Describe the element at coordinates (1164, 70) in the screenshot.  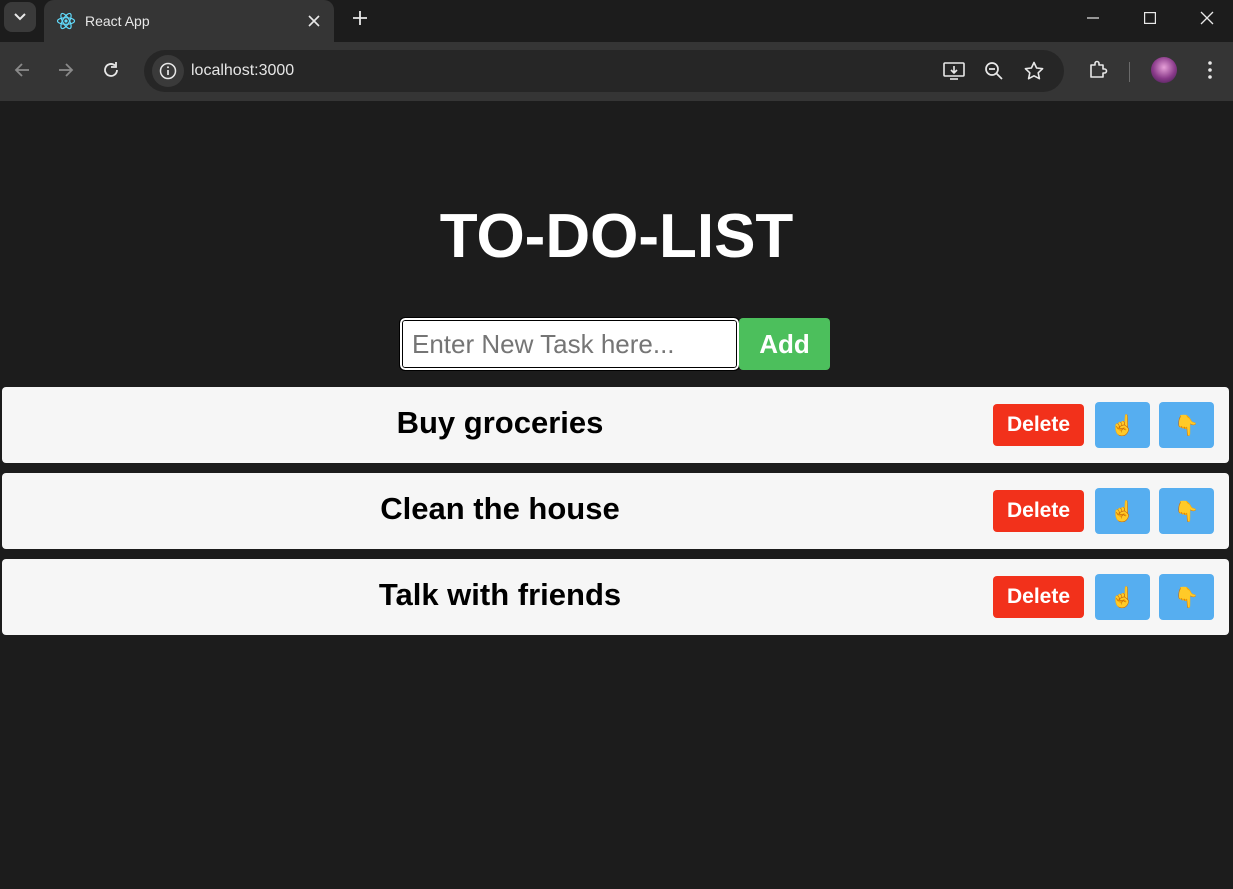
I see `profile-avatar` at that location.